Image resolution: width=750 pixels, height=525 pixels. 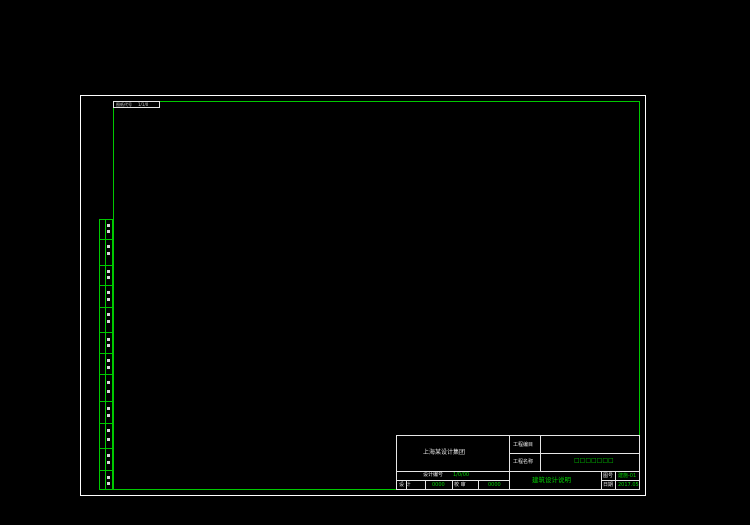 What do you see at coordinates (444, 452) in the screenshot?
I see `company-name: 上海某设计集团` at bounding box center [444, 452].